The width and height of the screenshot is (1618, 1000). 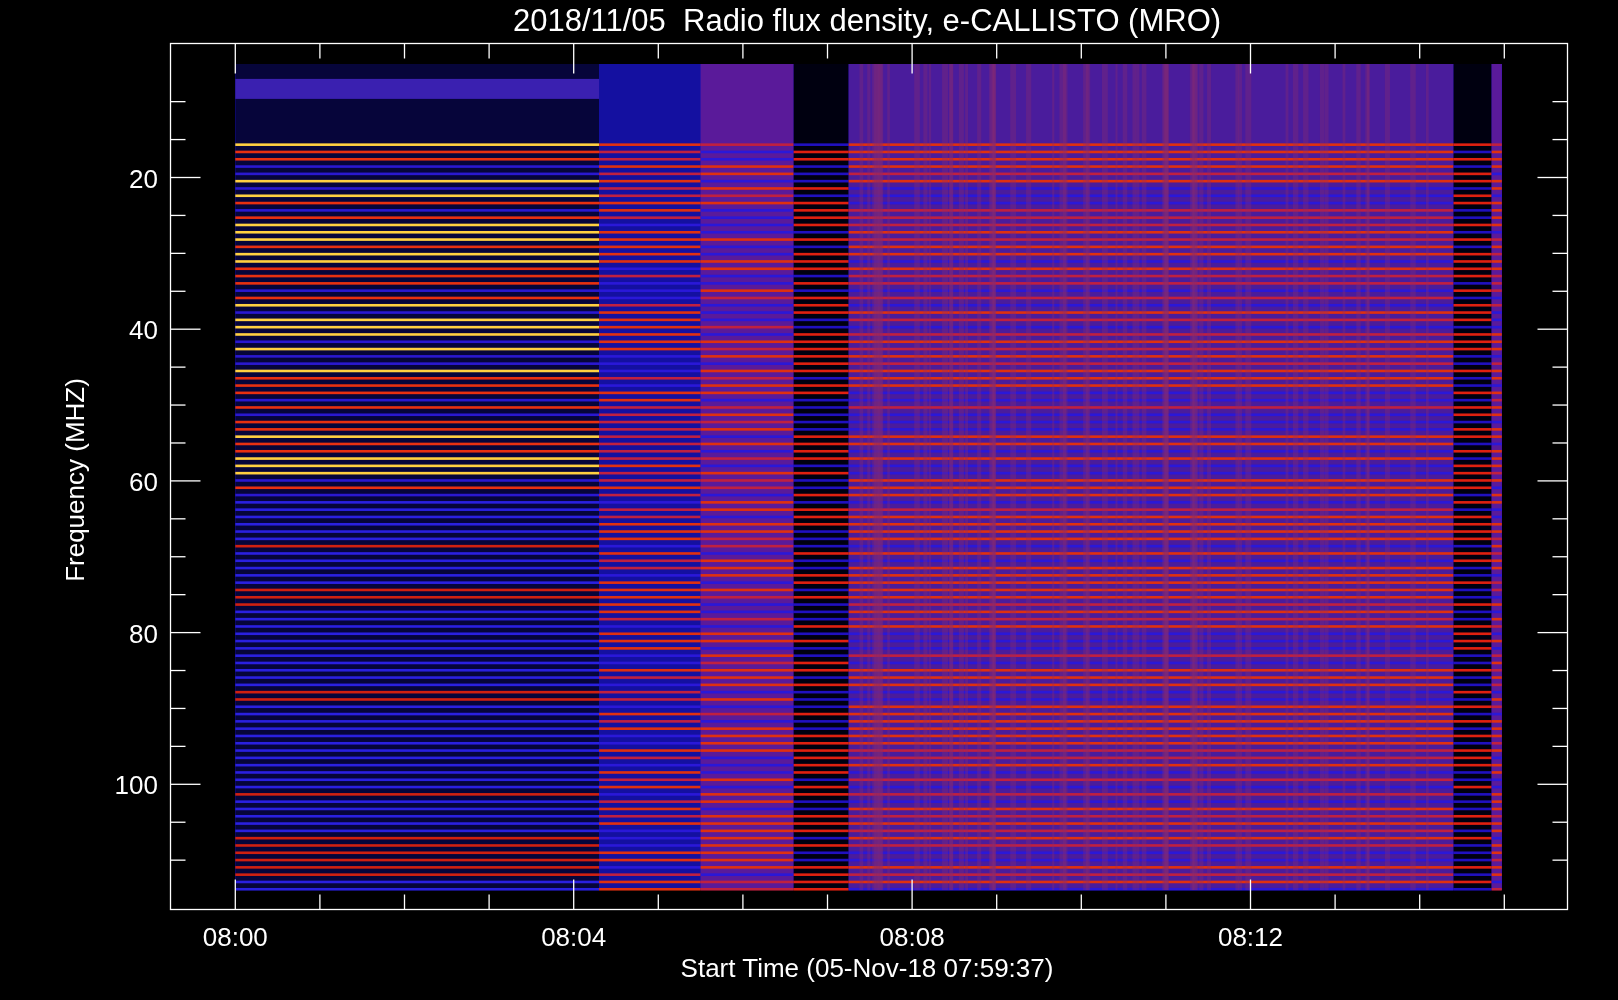 I want to click on tick-label: 80, so click(x=143, y=633).